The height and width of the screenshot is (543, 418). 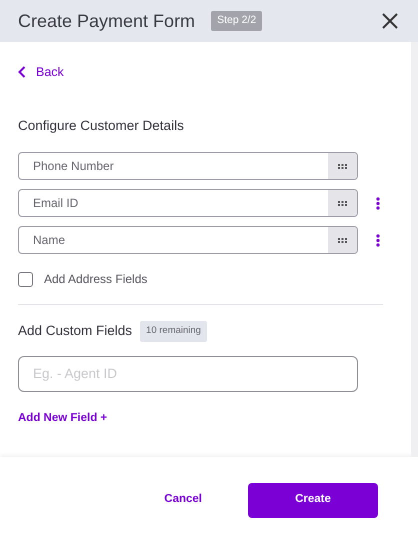 What do you see at coordinates (107, 21) in the screenshot?
I see `dialog-title: Create Payment Form` at bounding box center [107, 21].